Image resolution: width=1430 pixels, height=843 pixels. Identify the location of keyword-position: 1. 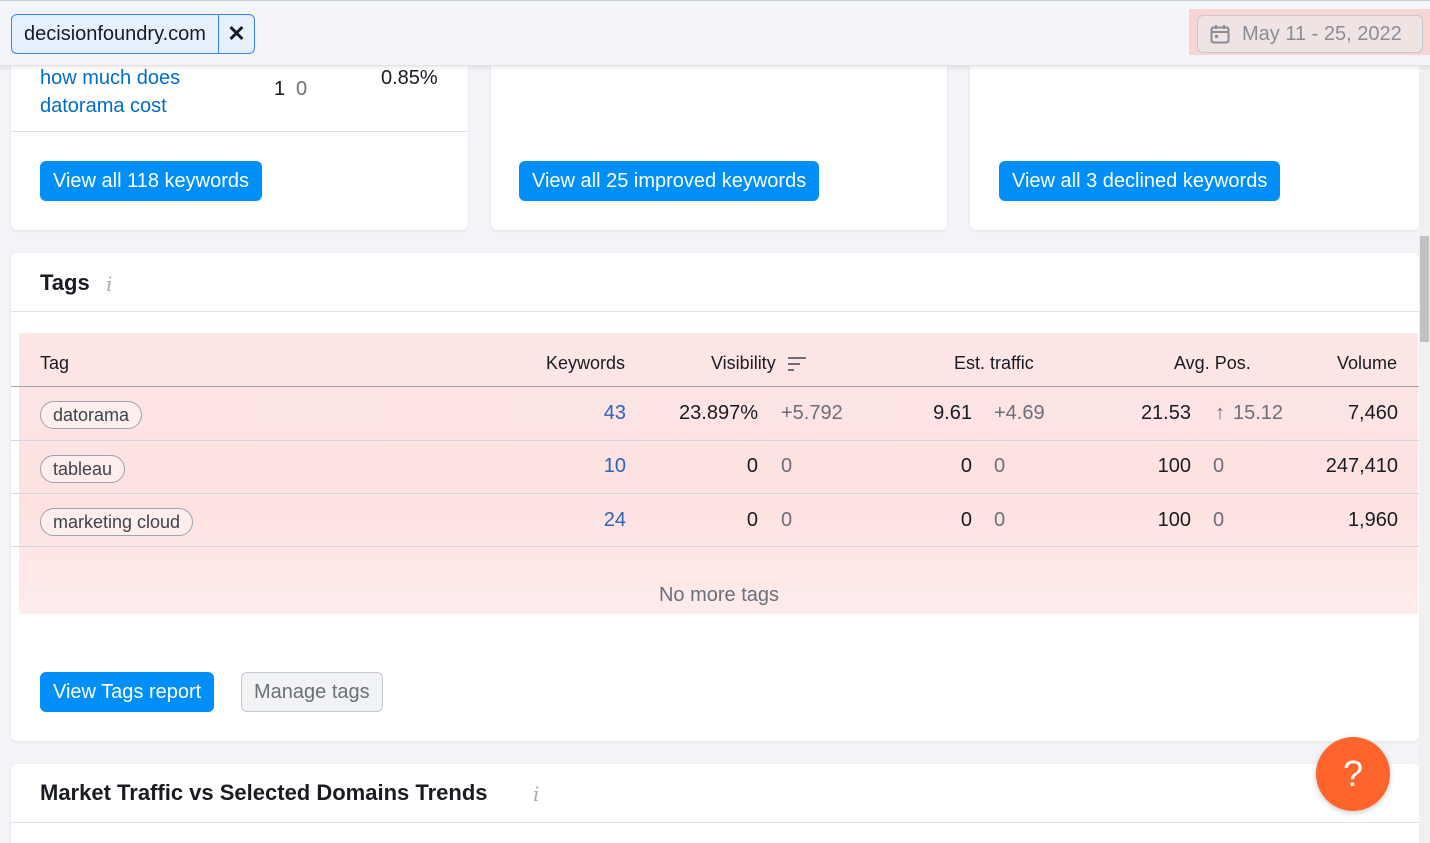
(280, 89).